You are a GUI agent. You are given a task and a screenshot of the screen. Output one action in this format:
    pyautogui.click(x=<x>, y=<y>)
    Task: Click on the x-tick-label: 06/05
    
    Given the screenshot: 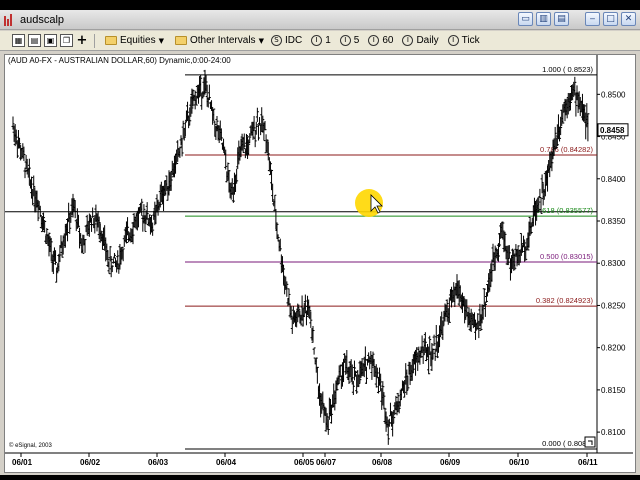 What is the action you would take?
    pyautogui.click(x=304, y=462)
    